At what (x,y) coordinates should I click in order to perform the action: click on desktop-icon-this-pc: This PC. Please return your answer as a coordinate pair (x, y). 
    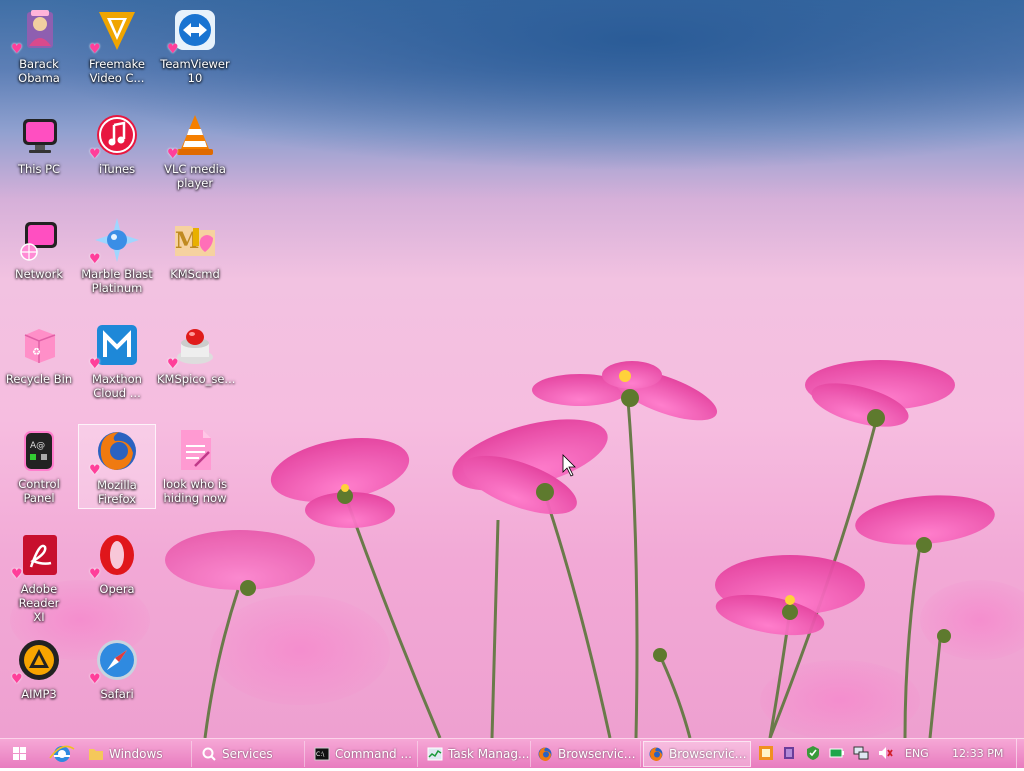
    Looking at the image, I should click on (39, 152).